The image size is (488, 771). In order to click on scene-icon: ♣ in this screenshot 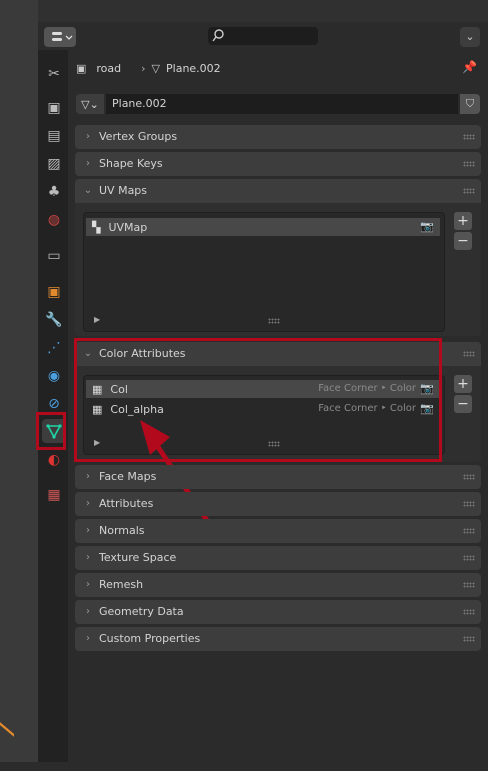, I will do `click(54, 192)`.